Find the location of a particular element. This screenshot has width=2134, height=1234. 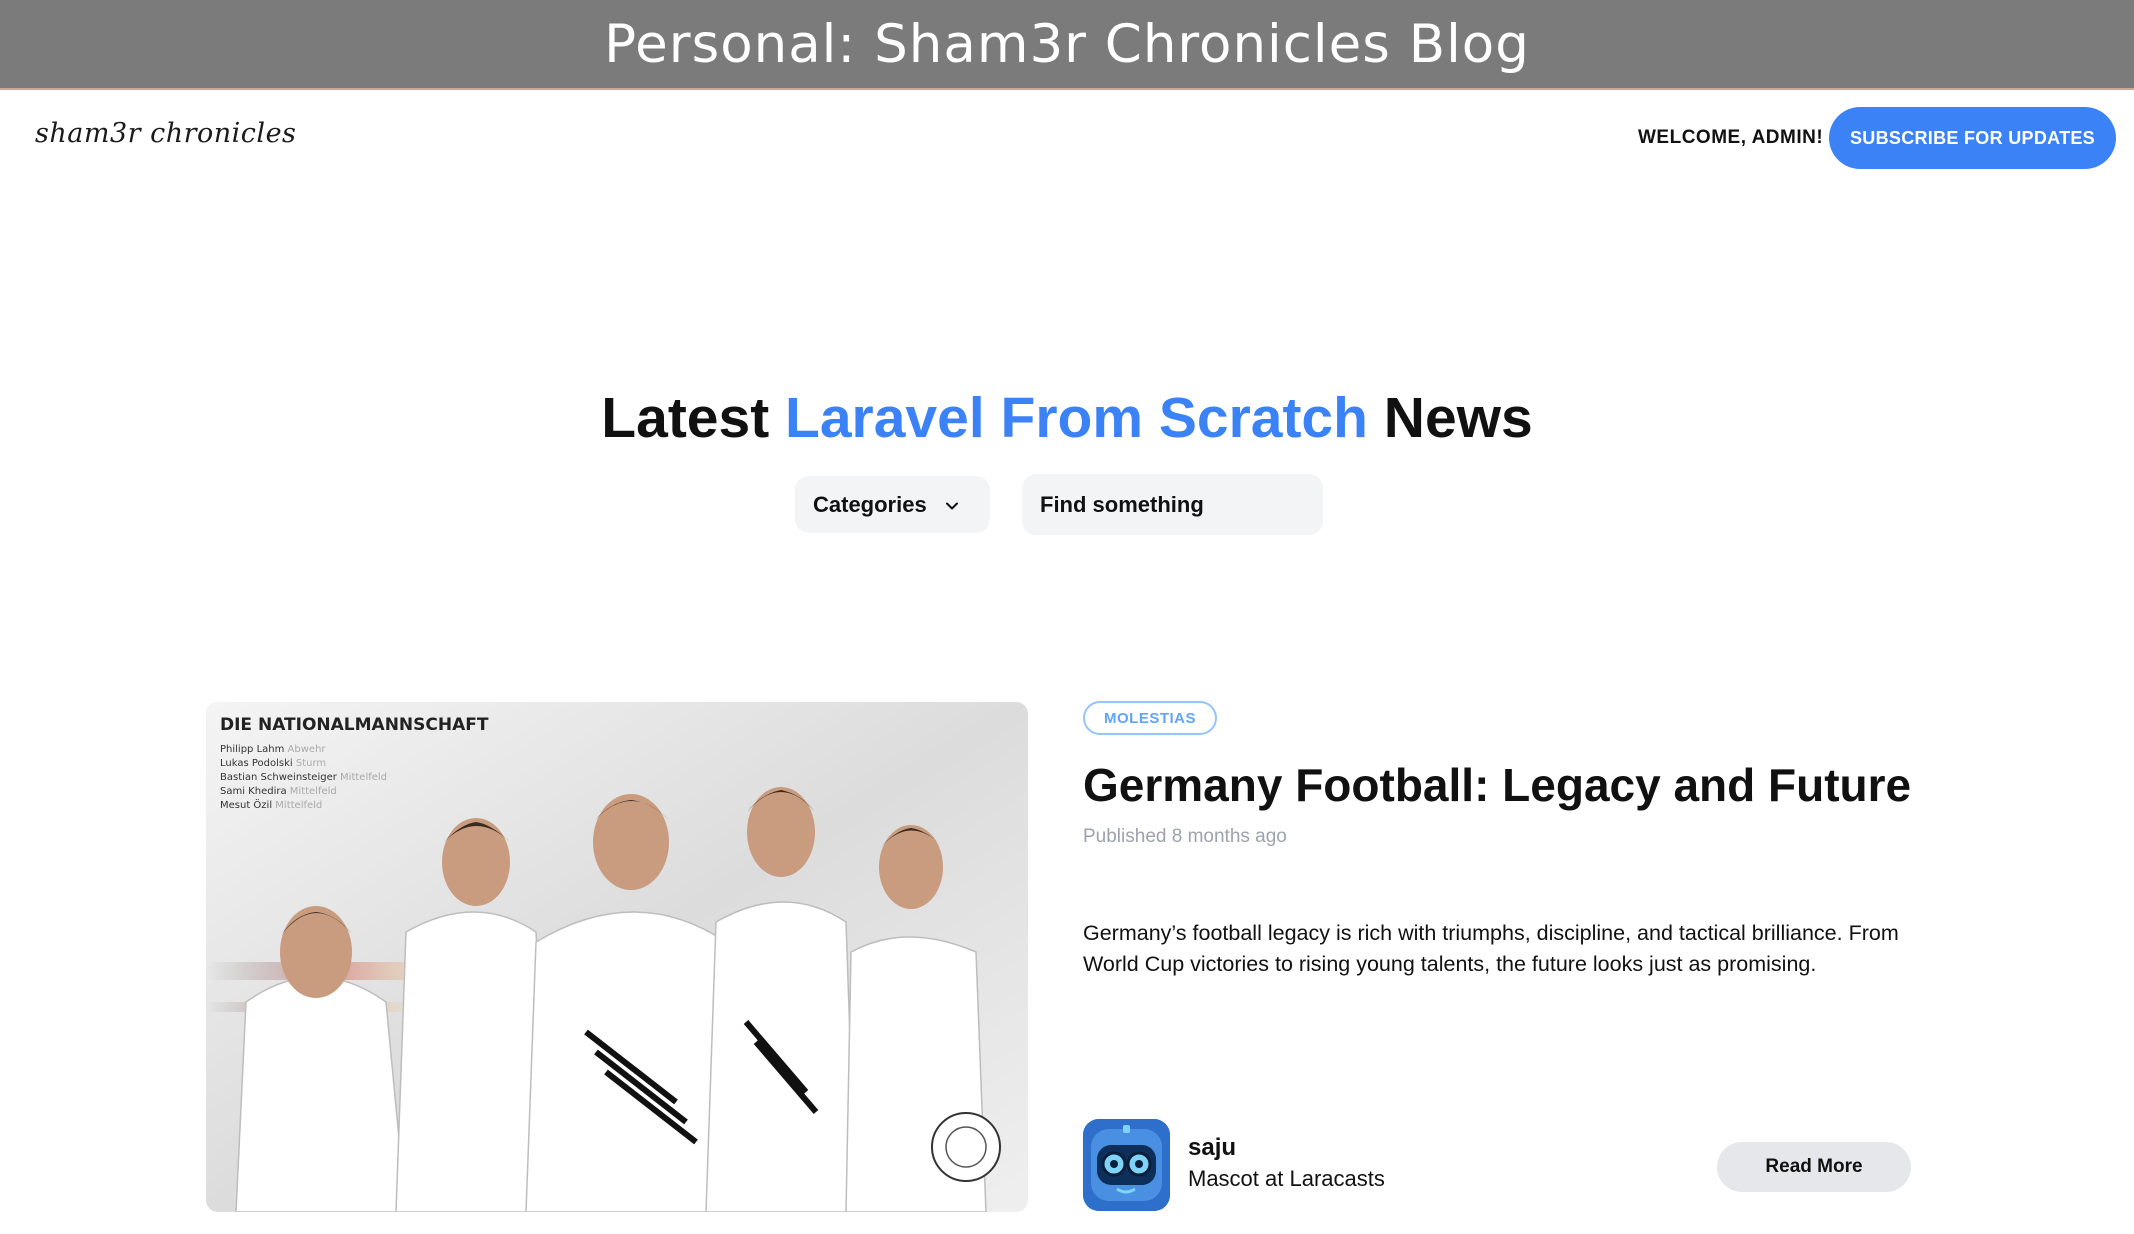

photo-heading: DIE NATIONALMANNSCHAFT is located at coordinates (354, 725).